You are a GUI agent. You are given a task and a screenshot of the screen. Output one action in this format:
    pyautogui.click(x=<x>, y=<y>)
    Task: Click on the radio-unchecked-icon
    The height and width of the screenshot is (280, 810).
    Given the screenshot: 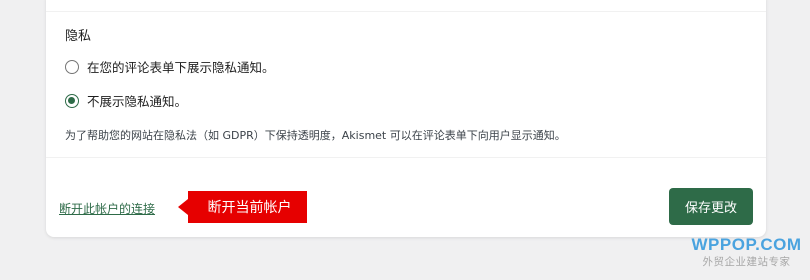 What is the action you would take?
    pyautogui.click(x=72, y=66)
    